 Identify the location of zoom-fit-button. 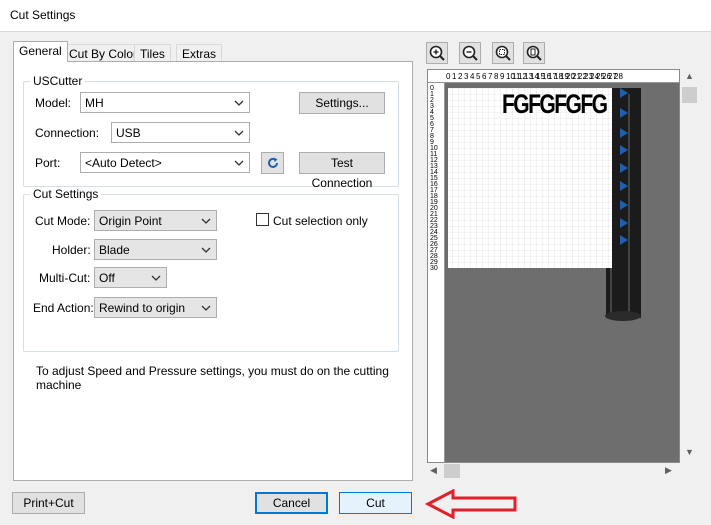
(503, 53).